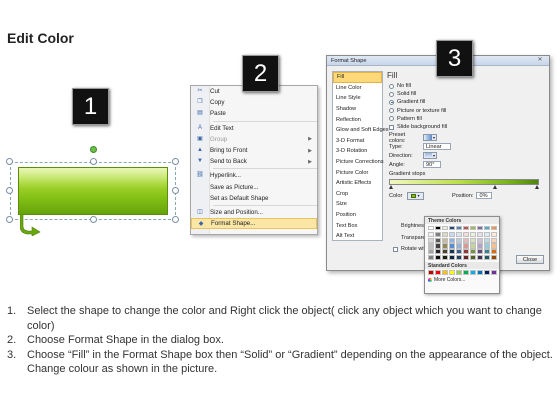 Image resolution: width=560 pixels, height=420 pixels. I want to click on fill-option-solid-fill: Solid fill, so click(467, 94).